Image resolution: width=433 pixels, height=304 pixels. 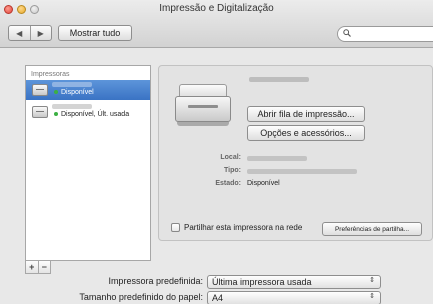 I want to click on printer-list-item: Disponível, so click(x=88, y=90).